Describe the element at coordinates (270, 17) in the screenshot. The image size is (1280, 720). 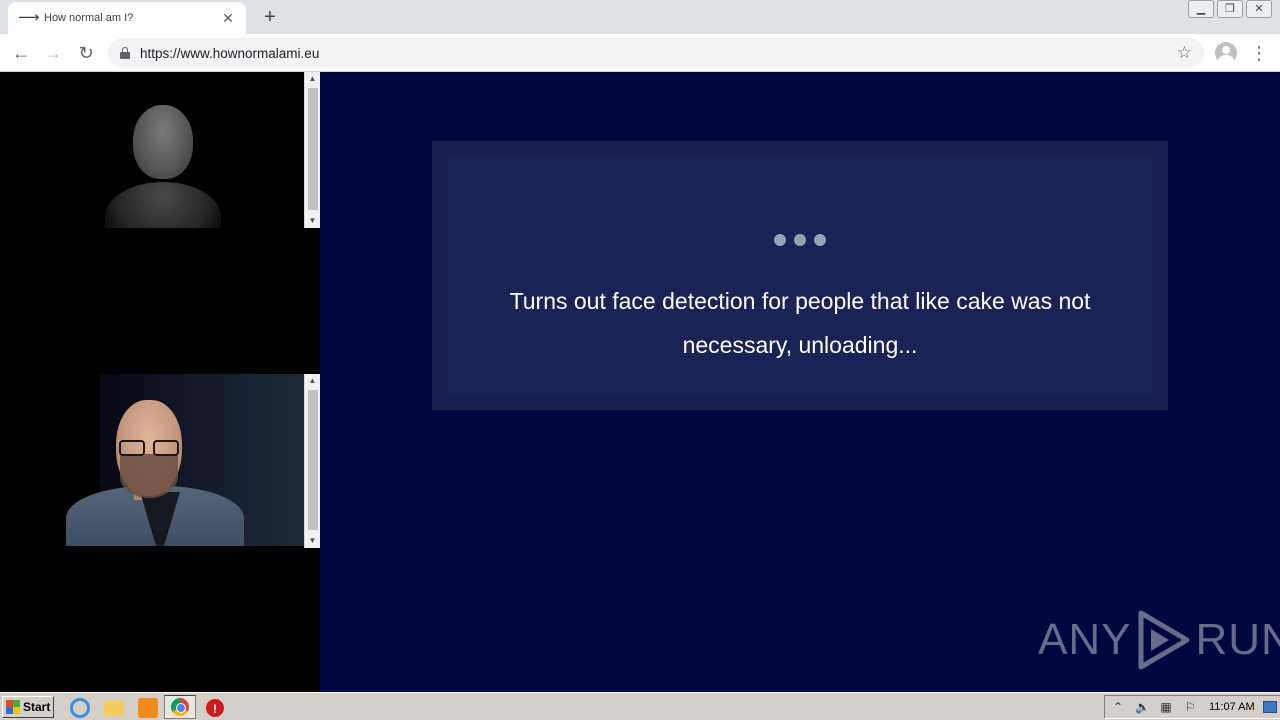
I see `new-tab-button: +` at that location.